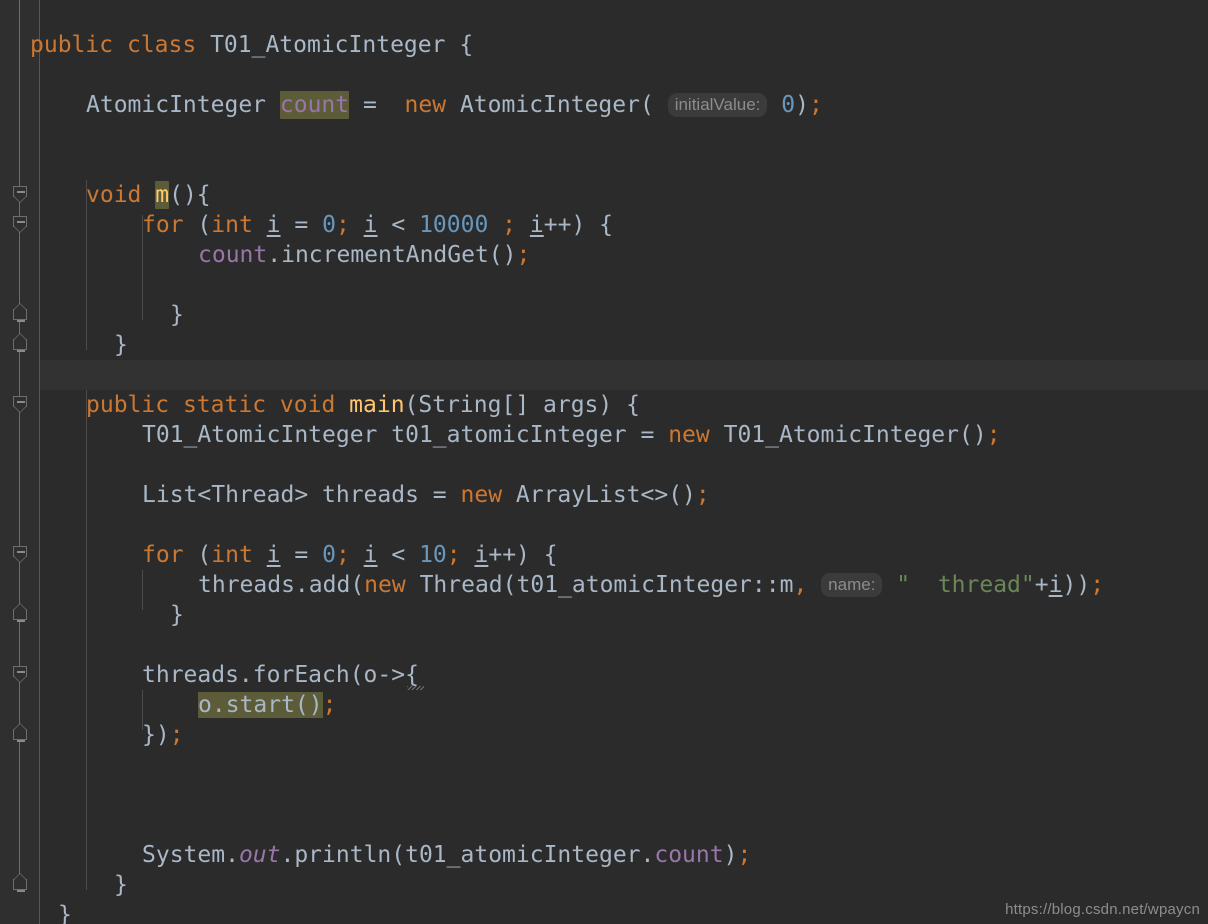  I want to click on code-line: void m(){, so click(148, 195).